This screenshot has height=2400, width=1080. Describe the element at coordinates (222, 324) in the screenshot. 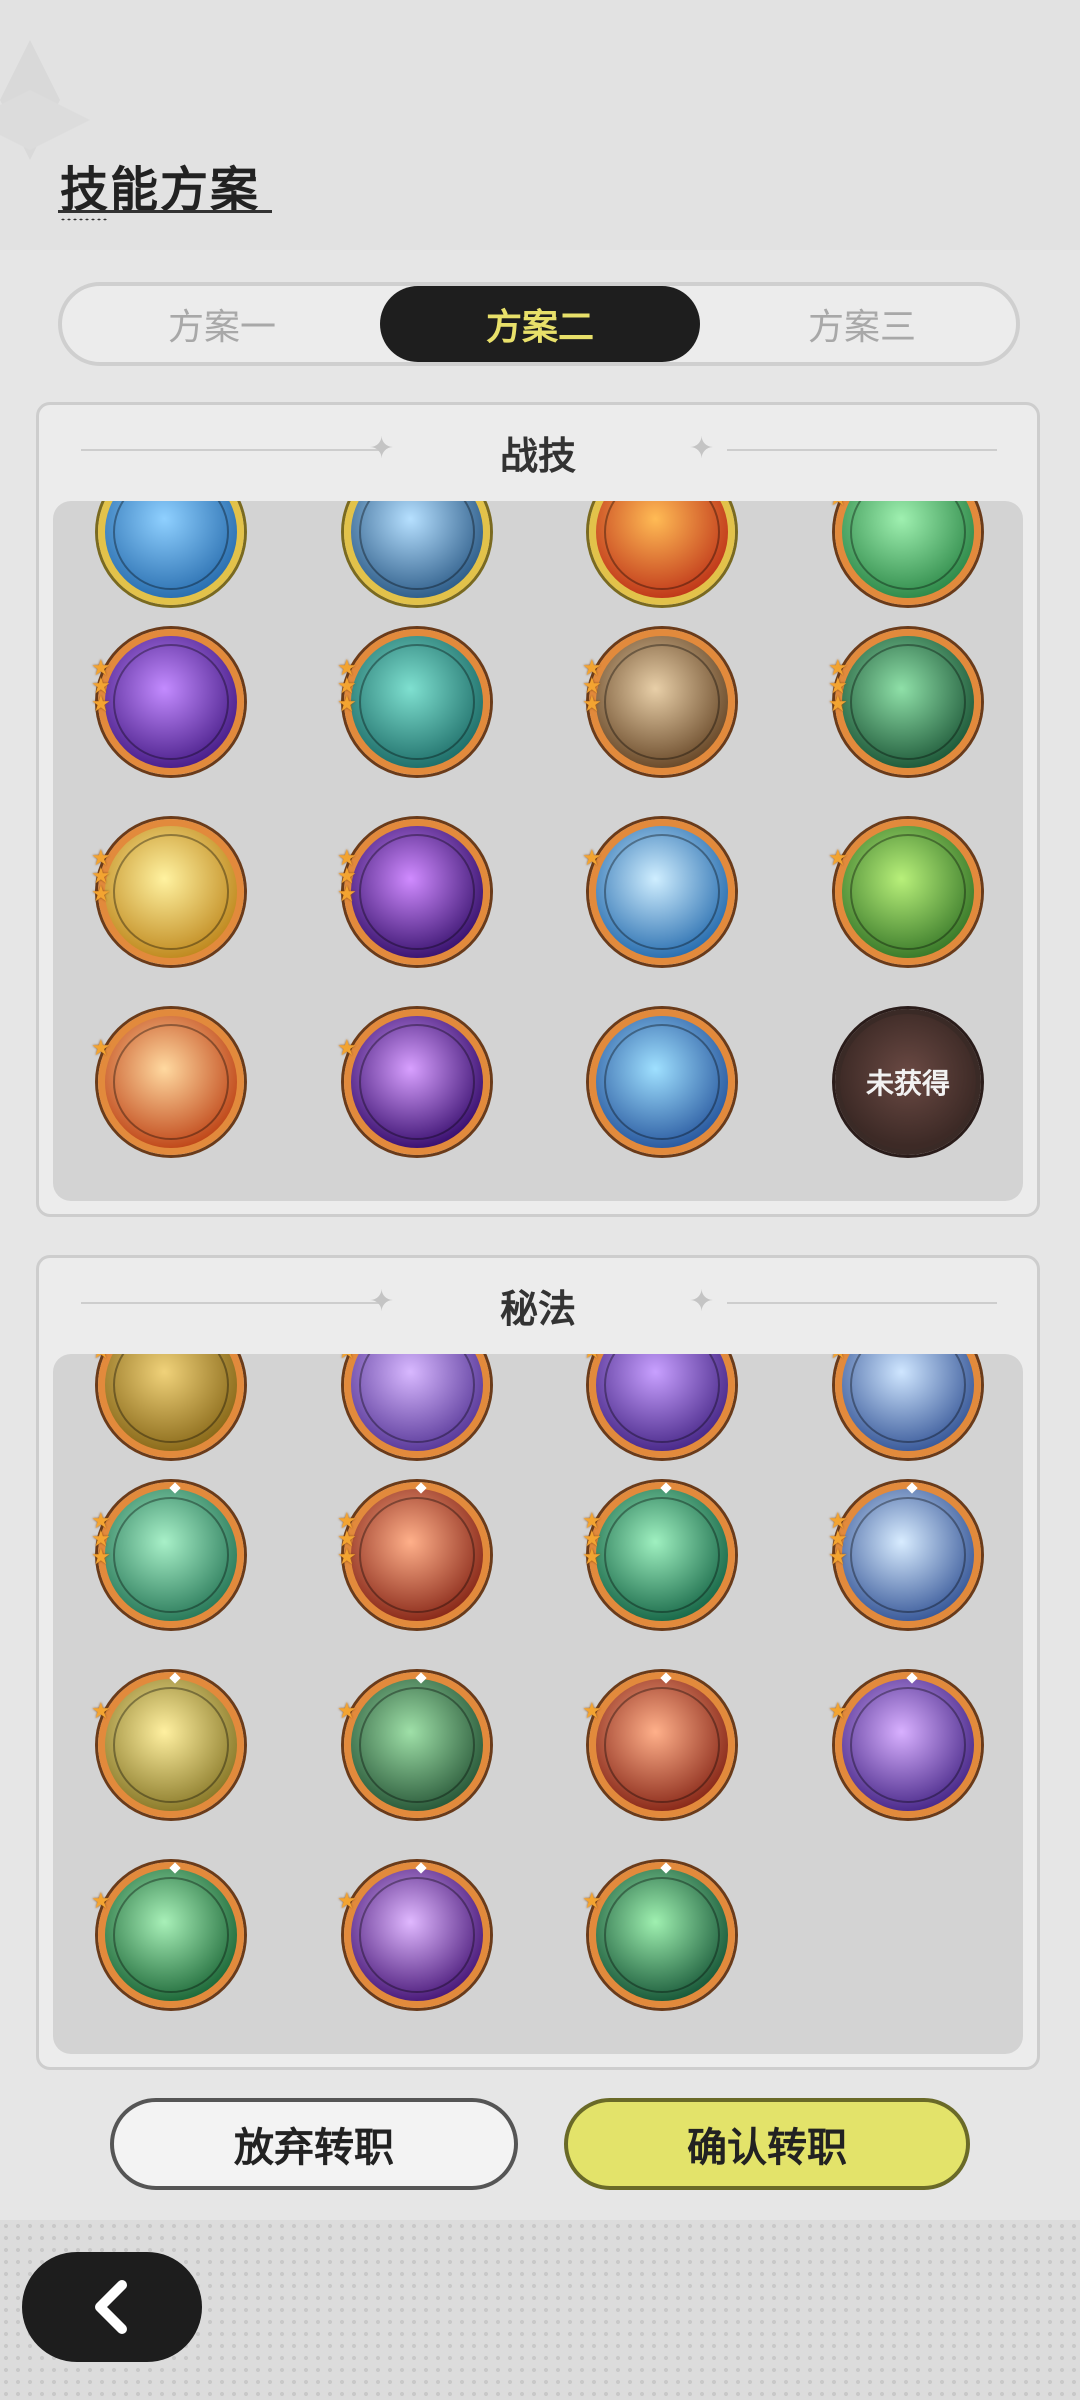

I see `tab-plan-1: 方案一` at that location.